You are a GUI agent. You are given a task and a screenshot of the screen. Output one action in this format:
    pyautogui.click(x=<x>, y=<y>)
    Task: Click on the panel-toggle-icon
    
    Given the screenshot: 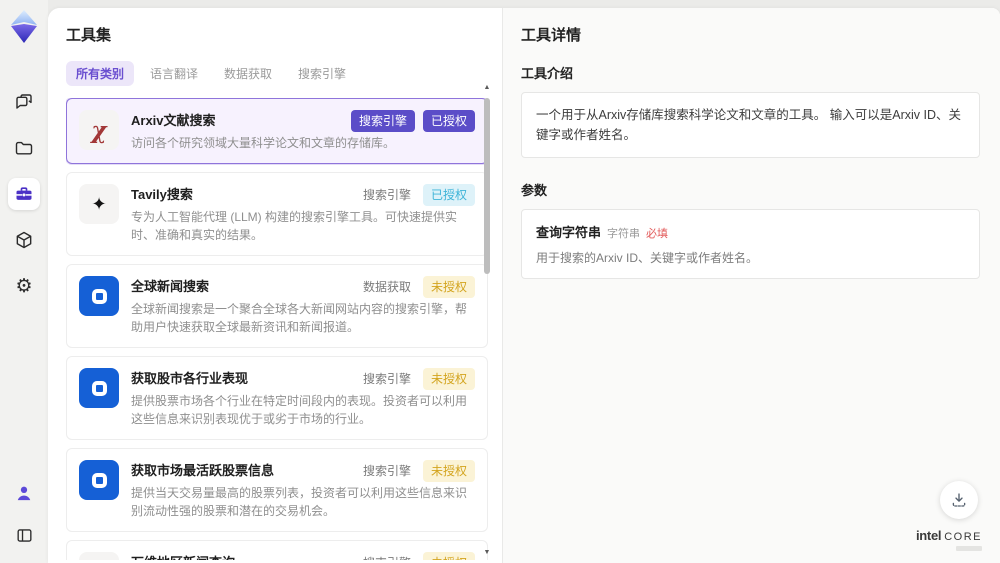 What is the action you would take?
    pyautogui.click(x=24, y=535)
    